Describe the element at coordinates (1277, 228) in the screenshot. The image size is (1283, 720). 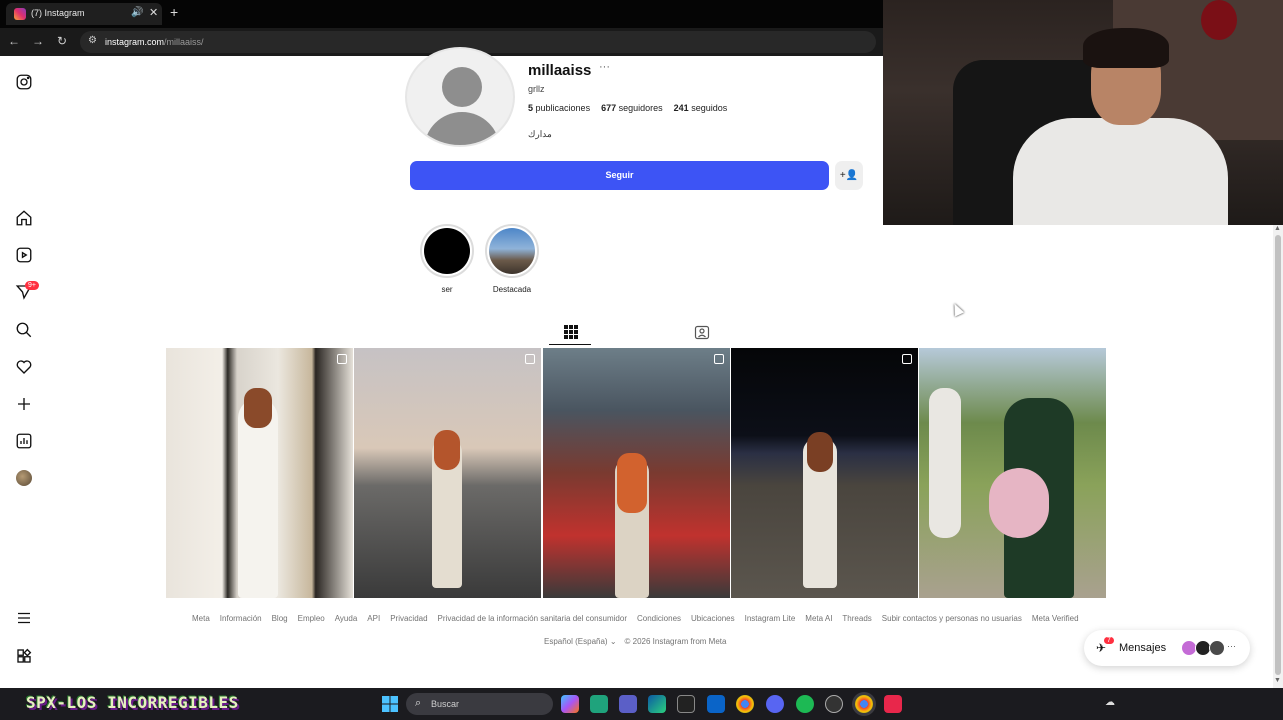
I see `scroll-up-icon: ▲` at that location.